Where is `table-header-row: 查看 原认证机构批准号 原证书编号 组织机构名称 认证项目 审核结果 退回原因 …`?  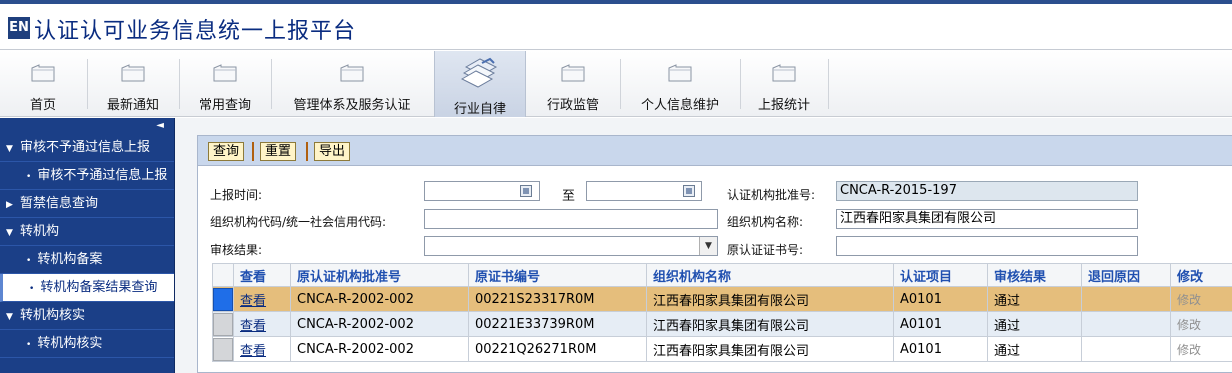 table-header-row: 查看 原认证机构批准号 原证书编号 组织机构名称 认证项目 审核结果 退回原因 … is located at coordinates (722, 275).